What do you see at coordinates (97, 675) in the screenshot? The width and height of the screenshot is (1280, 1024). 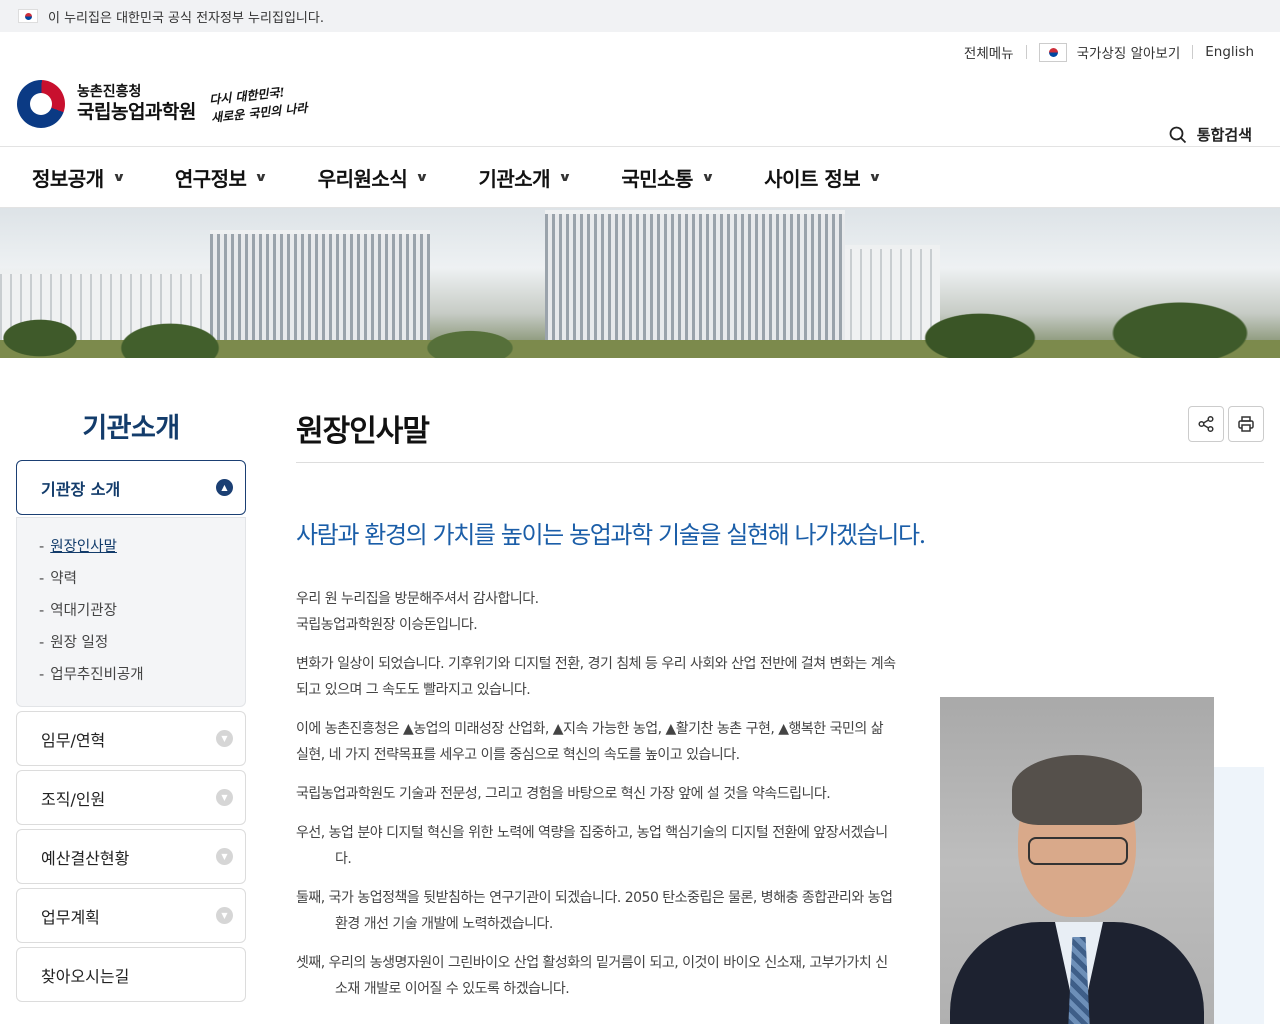 I see `submenu-label: 업무추진비공개` at bounding box center [97, 675].